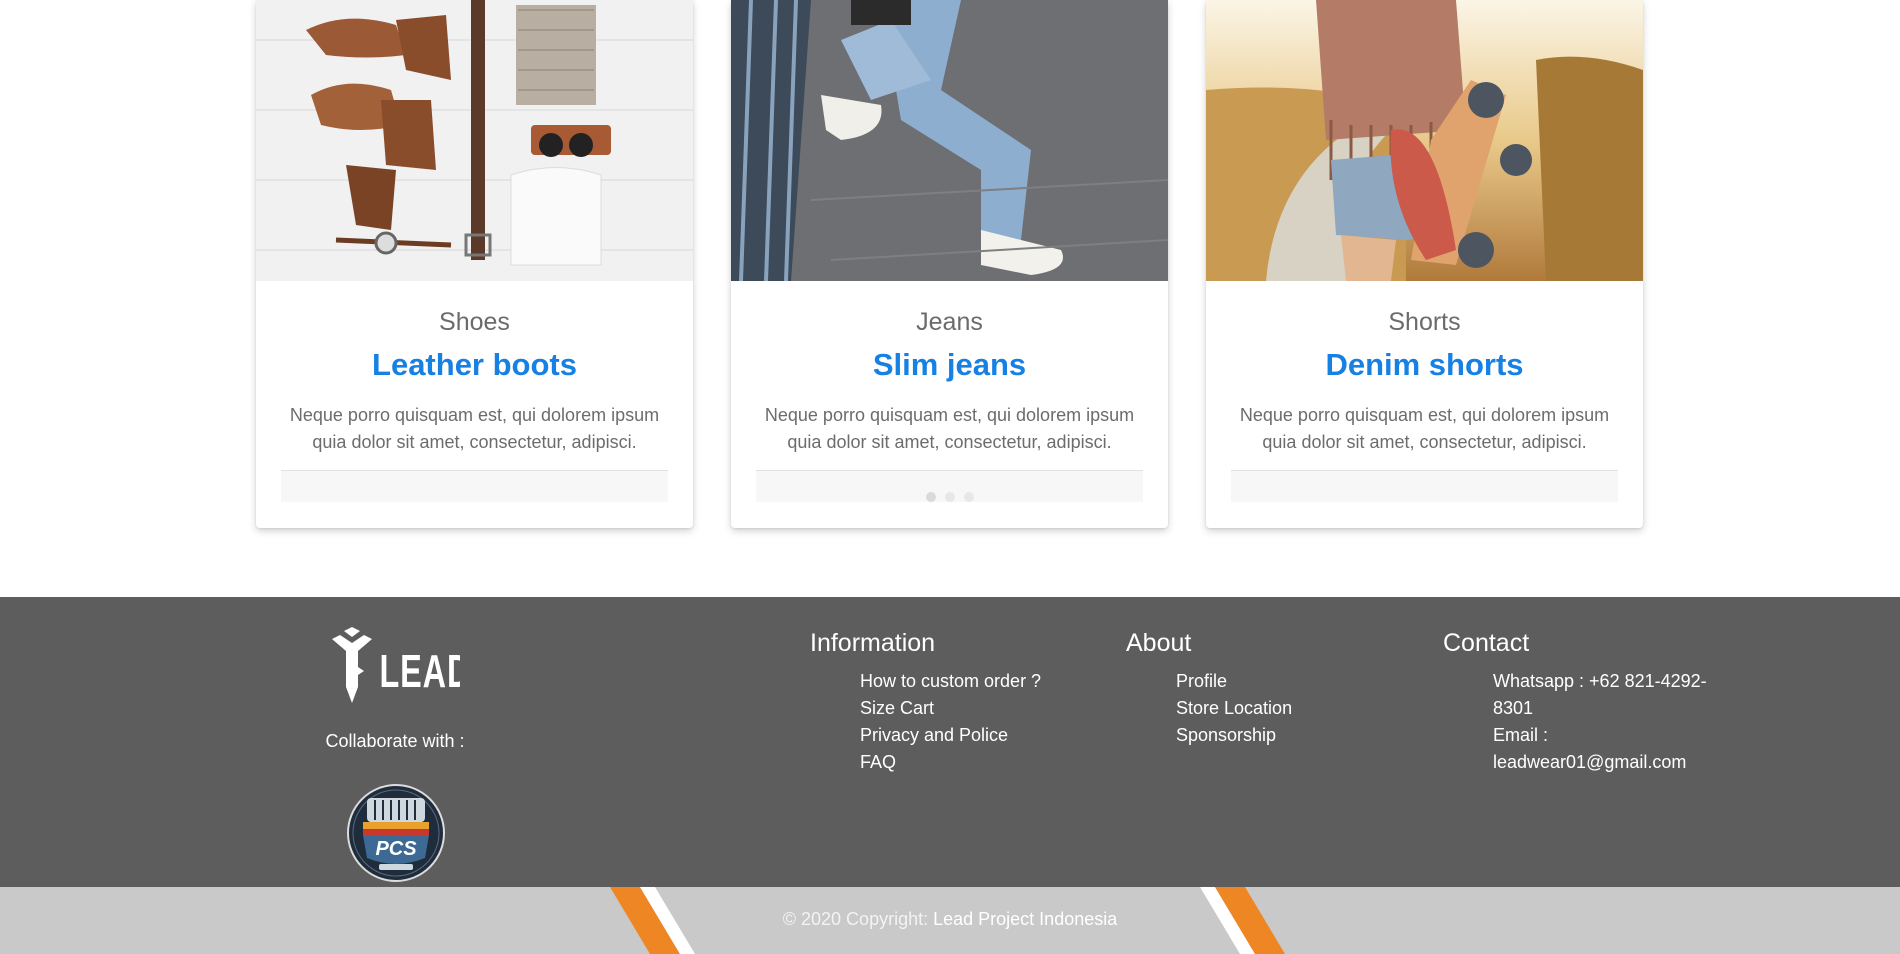 This screenshot has height=954, width=1900. Describe the element at coordinates (395, 741) in the screenshot. I see `collaborate-label: Collaborate with :` at that location.